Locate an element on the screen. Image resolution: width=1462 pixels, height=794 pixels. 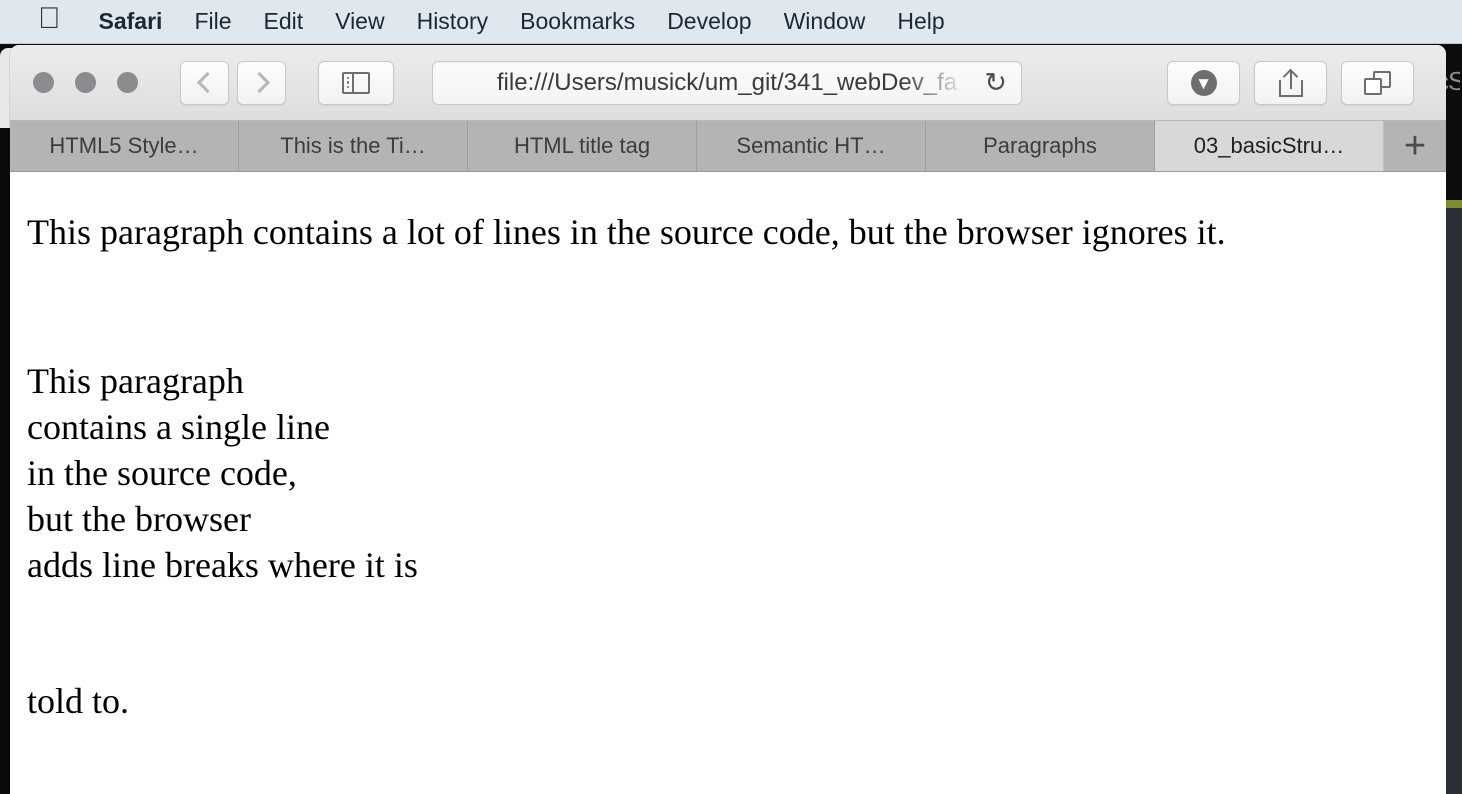
downloads-button: ▼ is located at coordinates (1203, 83).